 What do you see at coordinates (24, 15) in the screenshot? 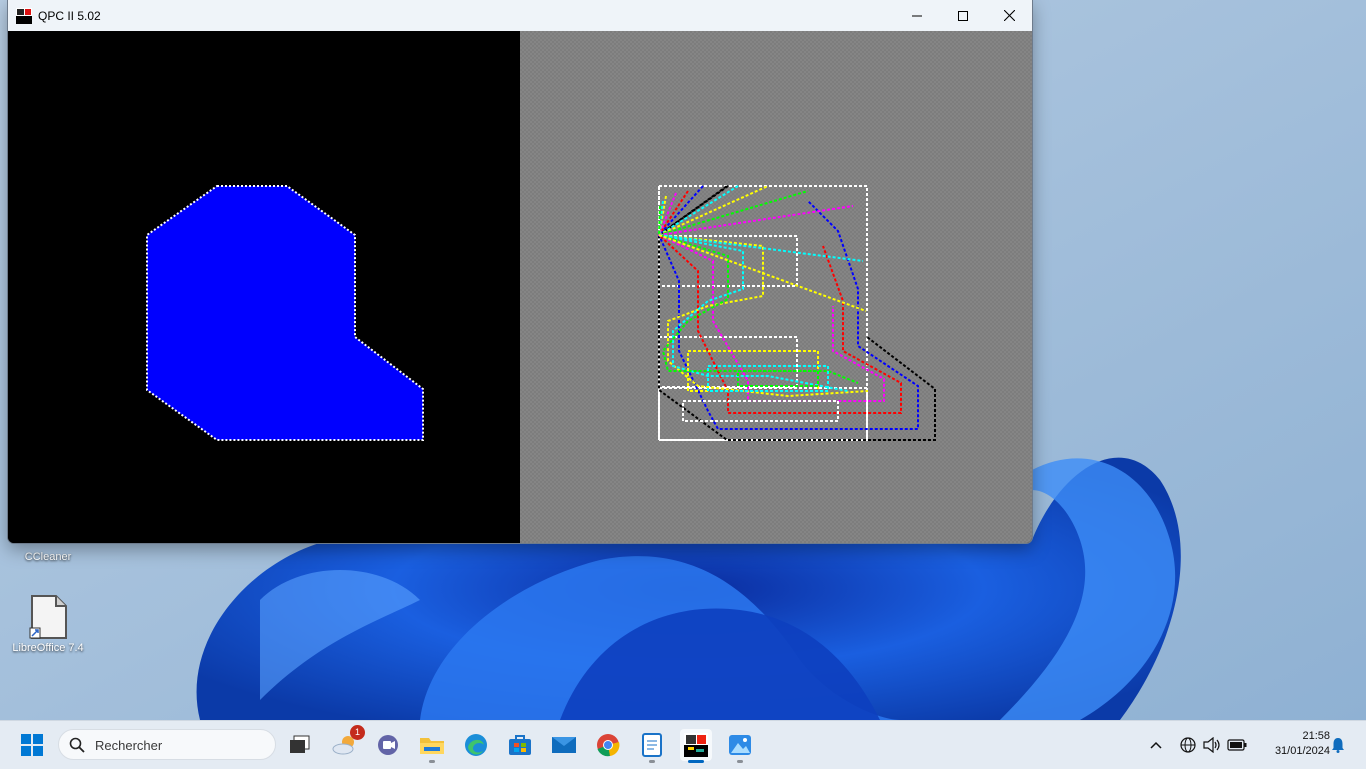
I see `qpc-logo-icon` at bounding box center [24, 15].